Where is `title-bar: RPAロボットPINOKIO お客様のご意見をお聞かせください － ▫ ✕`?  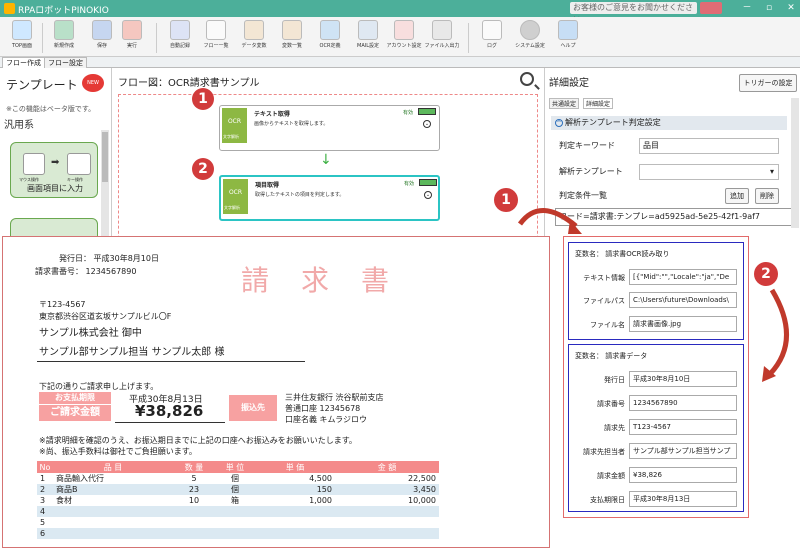 title-bar: RPAロボットPINOKIO お客様のご意見をお聞かせください － ▫ ✕ is located at coordinates (400, 12).